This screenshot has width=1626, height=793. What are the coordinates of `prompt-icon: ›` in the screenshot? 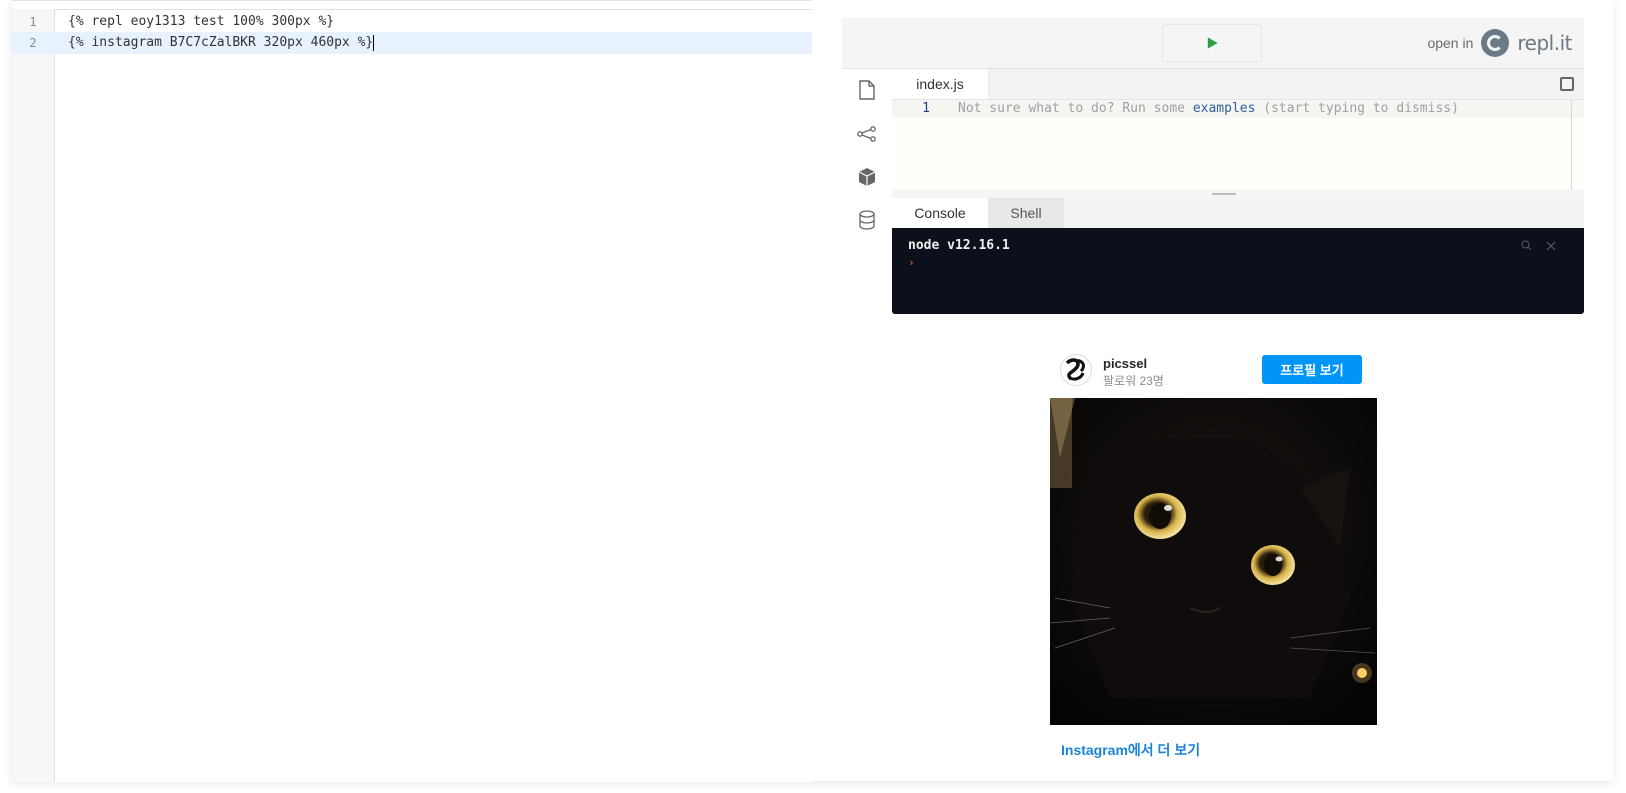 It's located at (911, 262).